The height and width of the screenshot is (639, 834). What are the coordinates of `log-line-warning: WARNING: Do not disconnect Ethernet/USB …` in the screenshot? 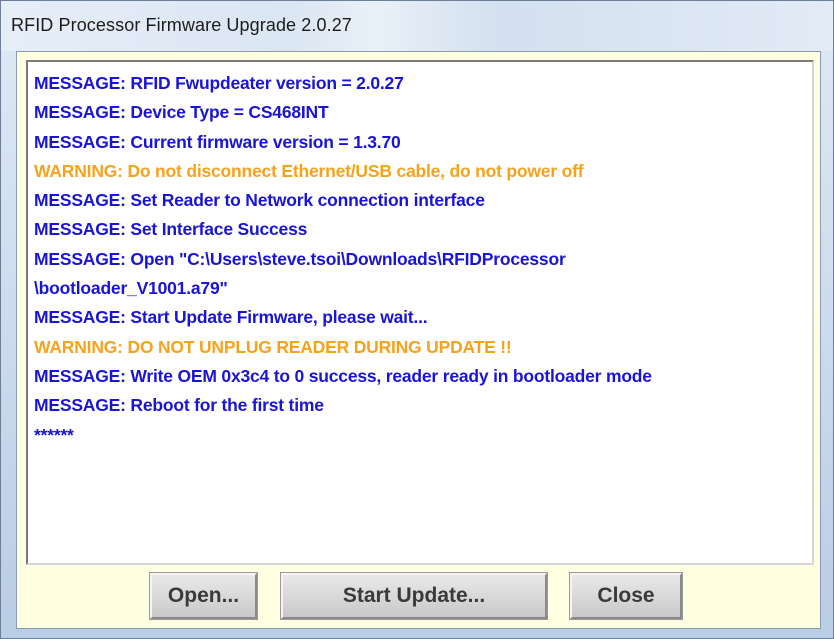 It's located at (309, 170).